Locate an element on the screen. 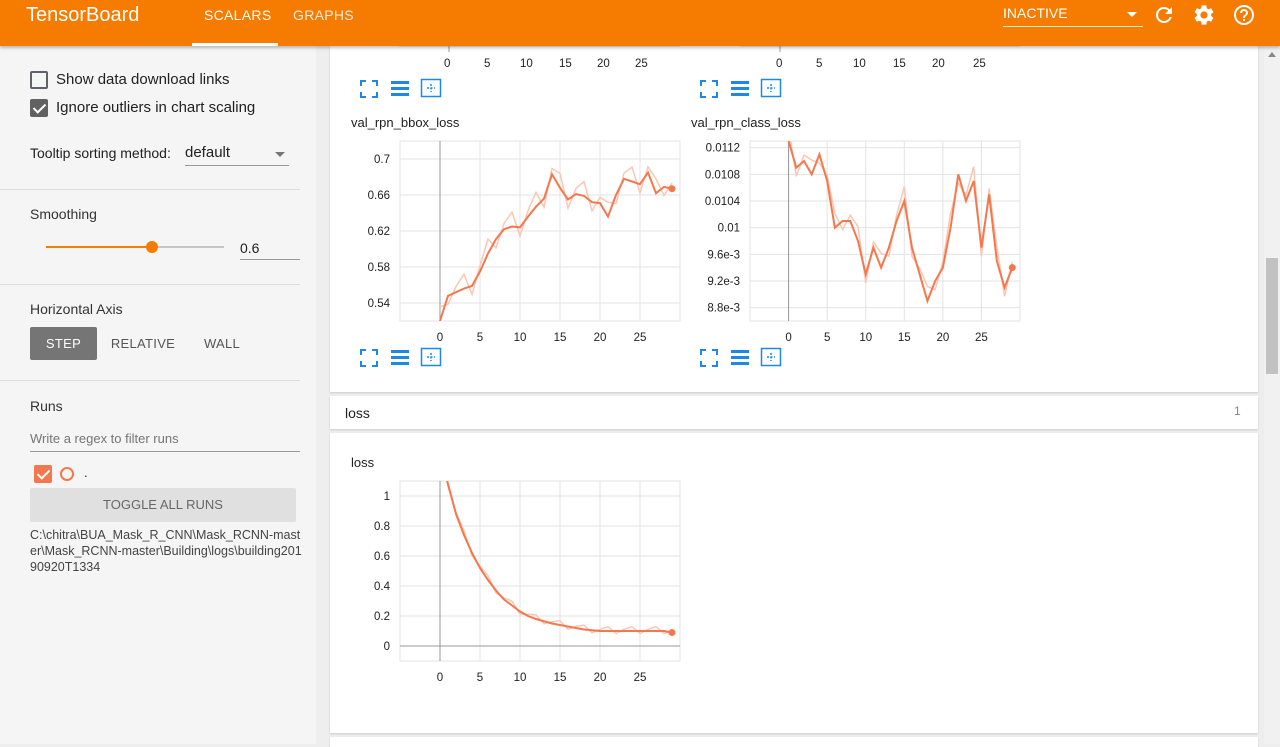 This screenshot has width=1280, height=747. tab-scalars: SCALARS is located at coordinates (237, 15).